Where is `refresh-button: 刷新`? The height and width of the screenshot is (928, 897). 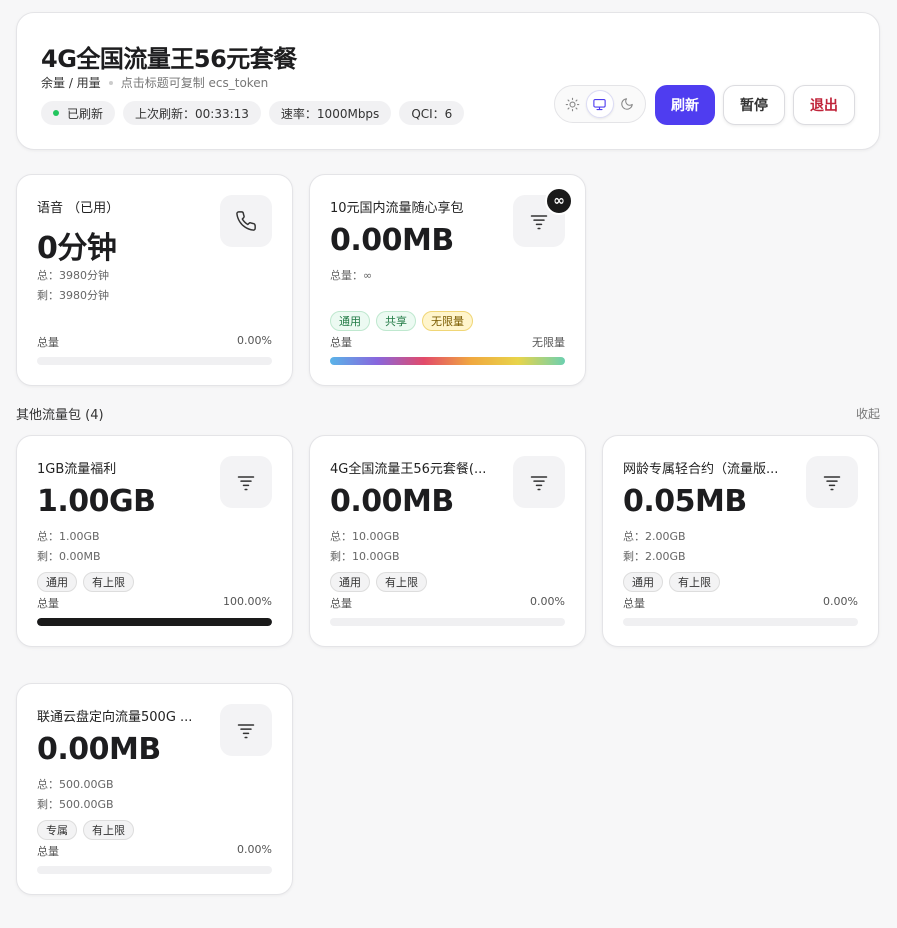 refresh-button: 刷新 is located at coordinates (685, 105).